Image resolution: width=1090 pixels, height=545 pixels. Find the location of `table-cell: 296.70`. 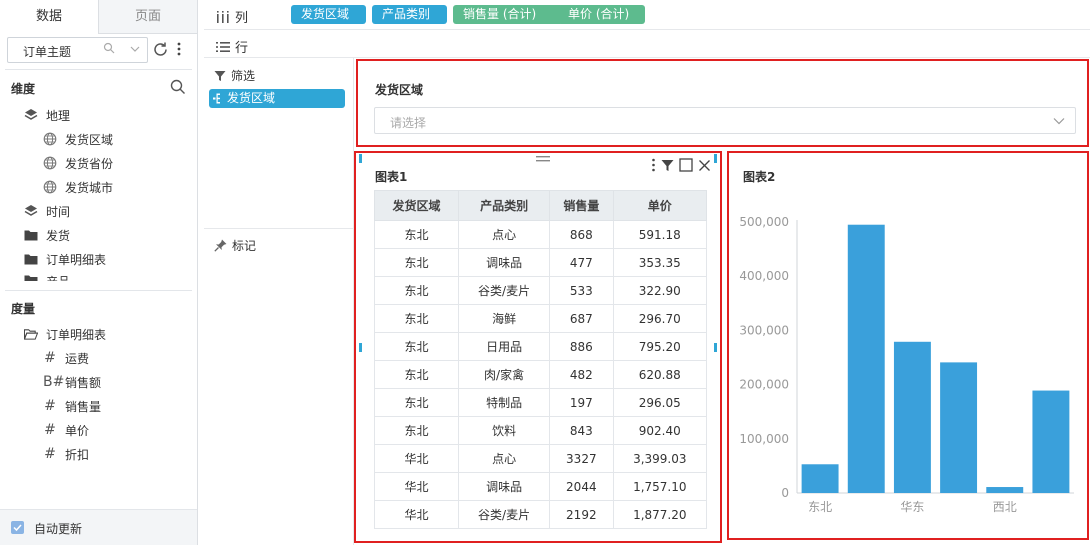

table-cell: 296.70 is located at coordinates (660, 318).